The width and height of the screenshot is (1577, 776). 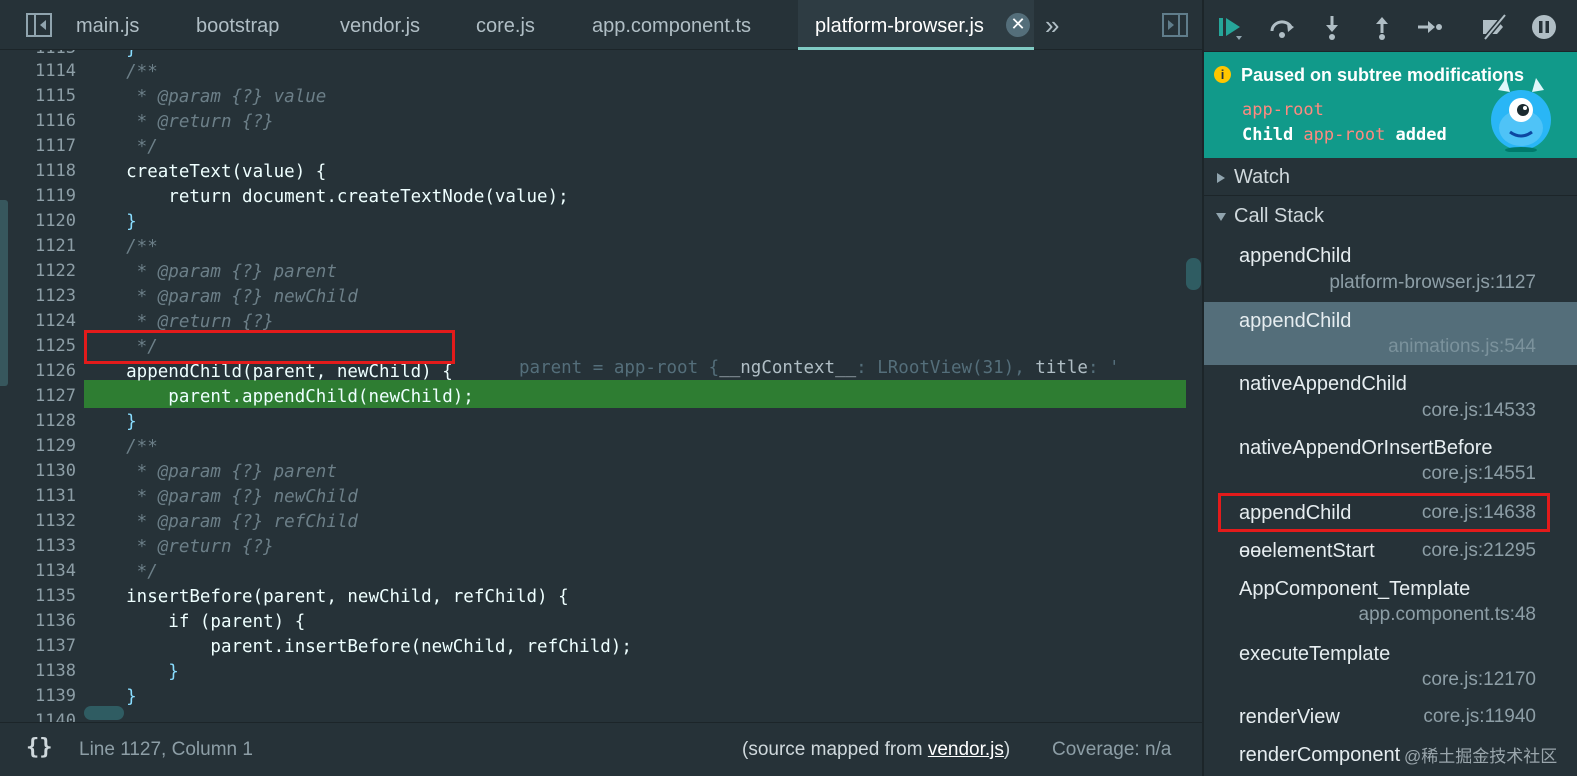 I want to click on watch-section-header: Watch, so click(x=1390, y=177).